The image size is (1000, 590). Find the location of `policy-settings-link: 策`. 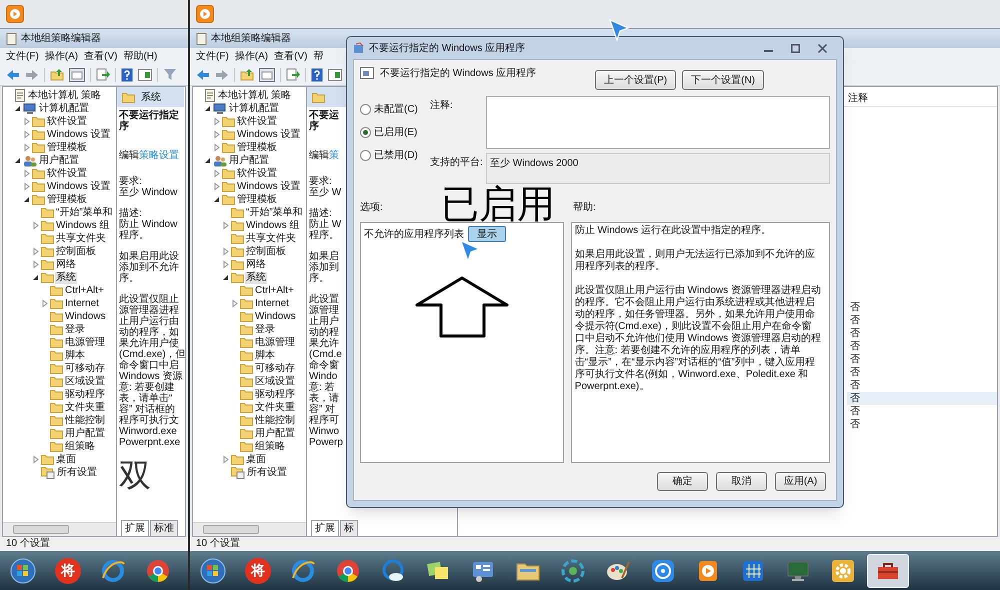

policy-settings-link: 策 is located at coordinates (334, 155).